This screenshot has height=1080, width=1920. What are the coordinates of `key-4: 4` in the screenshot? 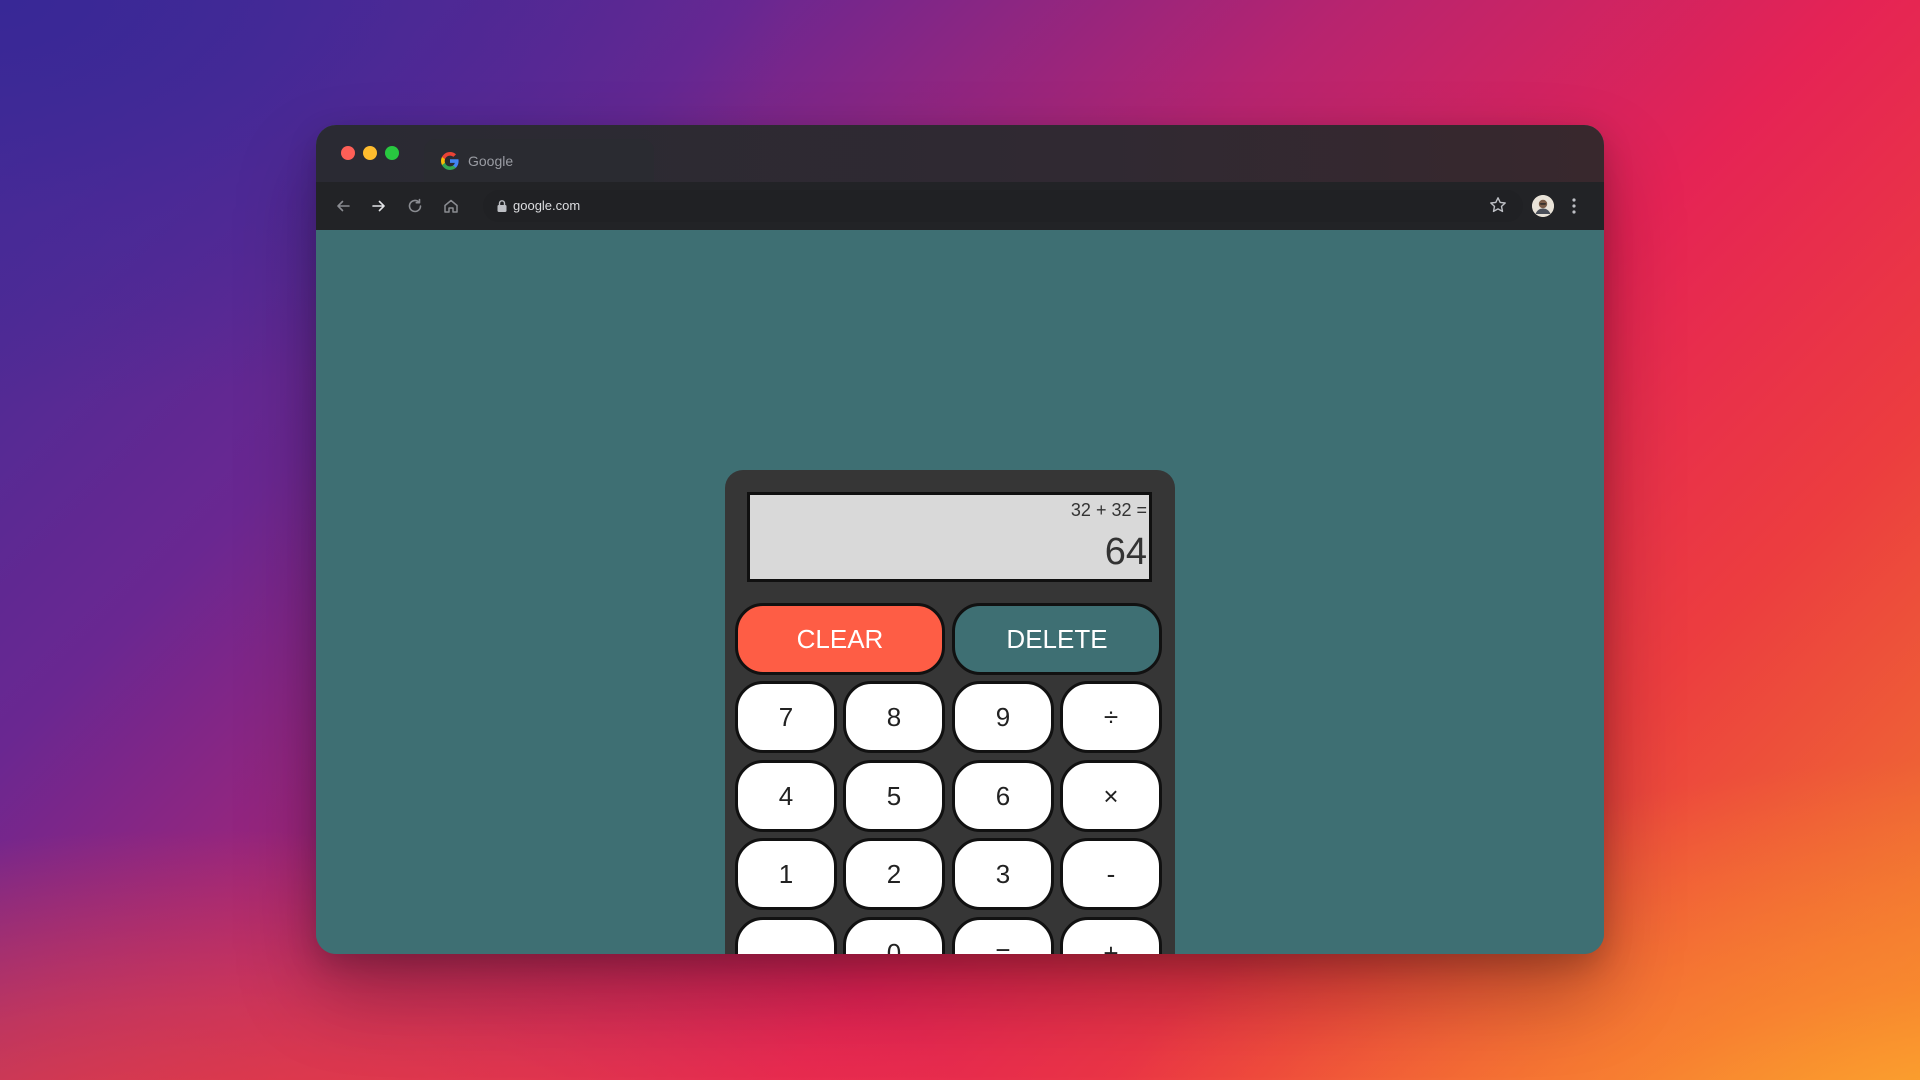 It's located at (786, 796).